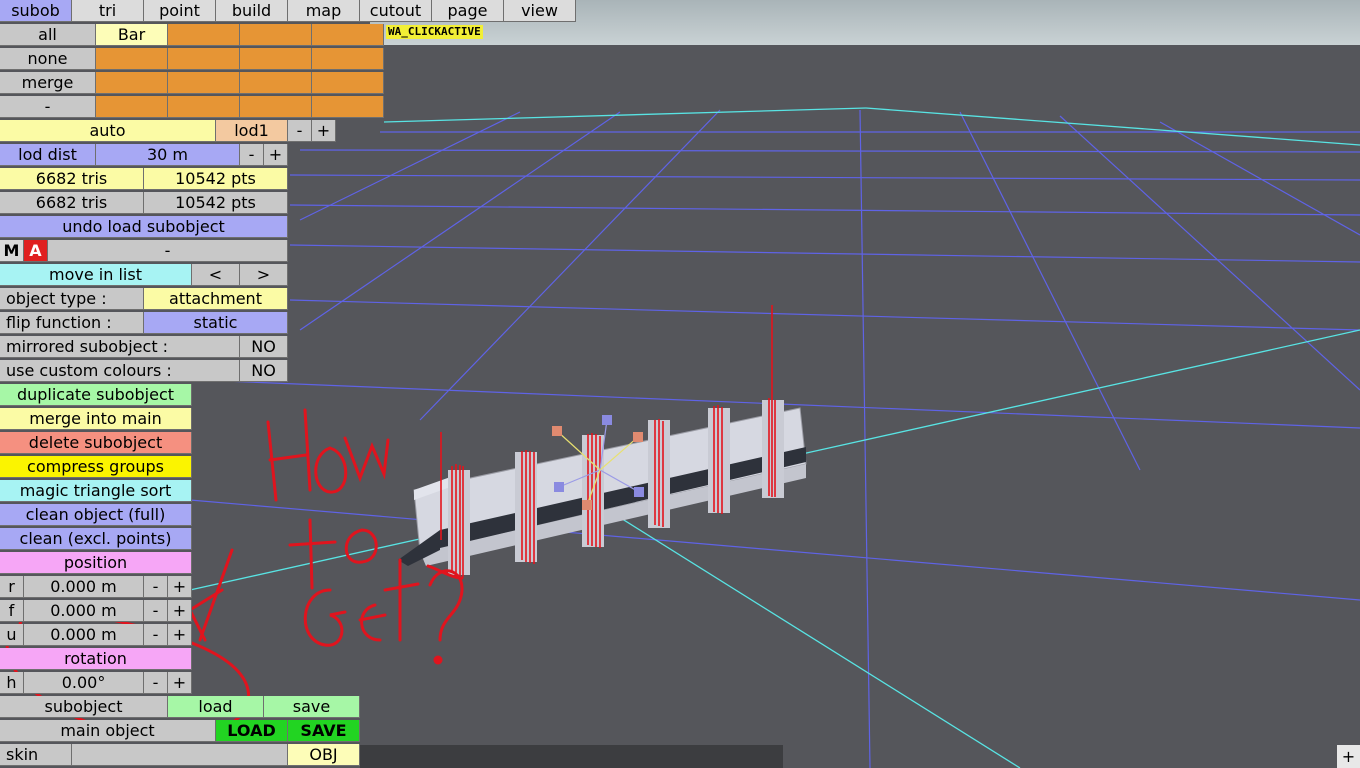  I want to click on tris-count-total: 6682 tris, so click(72, 203).